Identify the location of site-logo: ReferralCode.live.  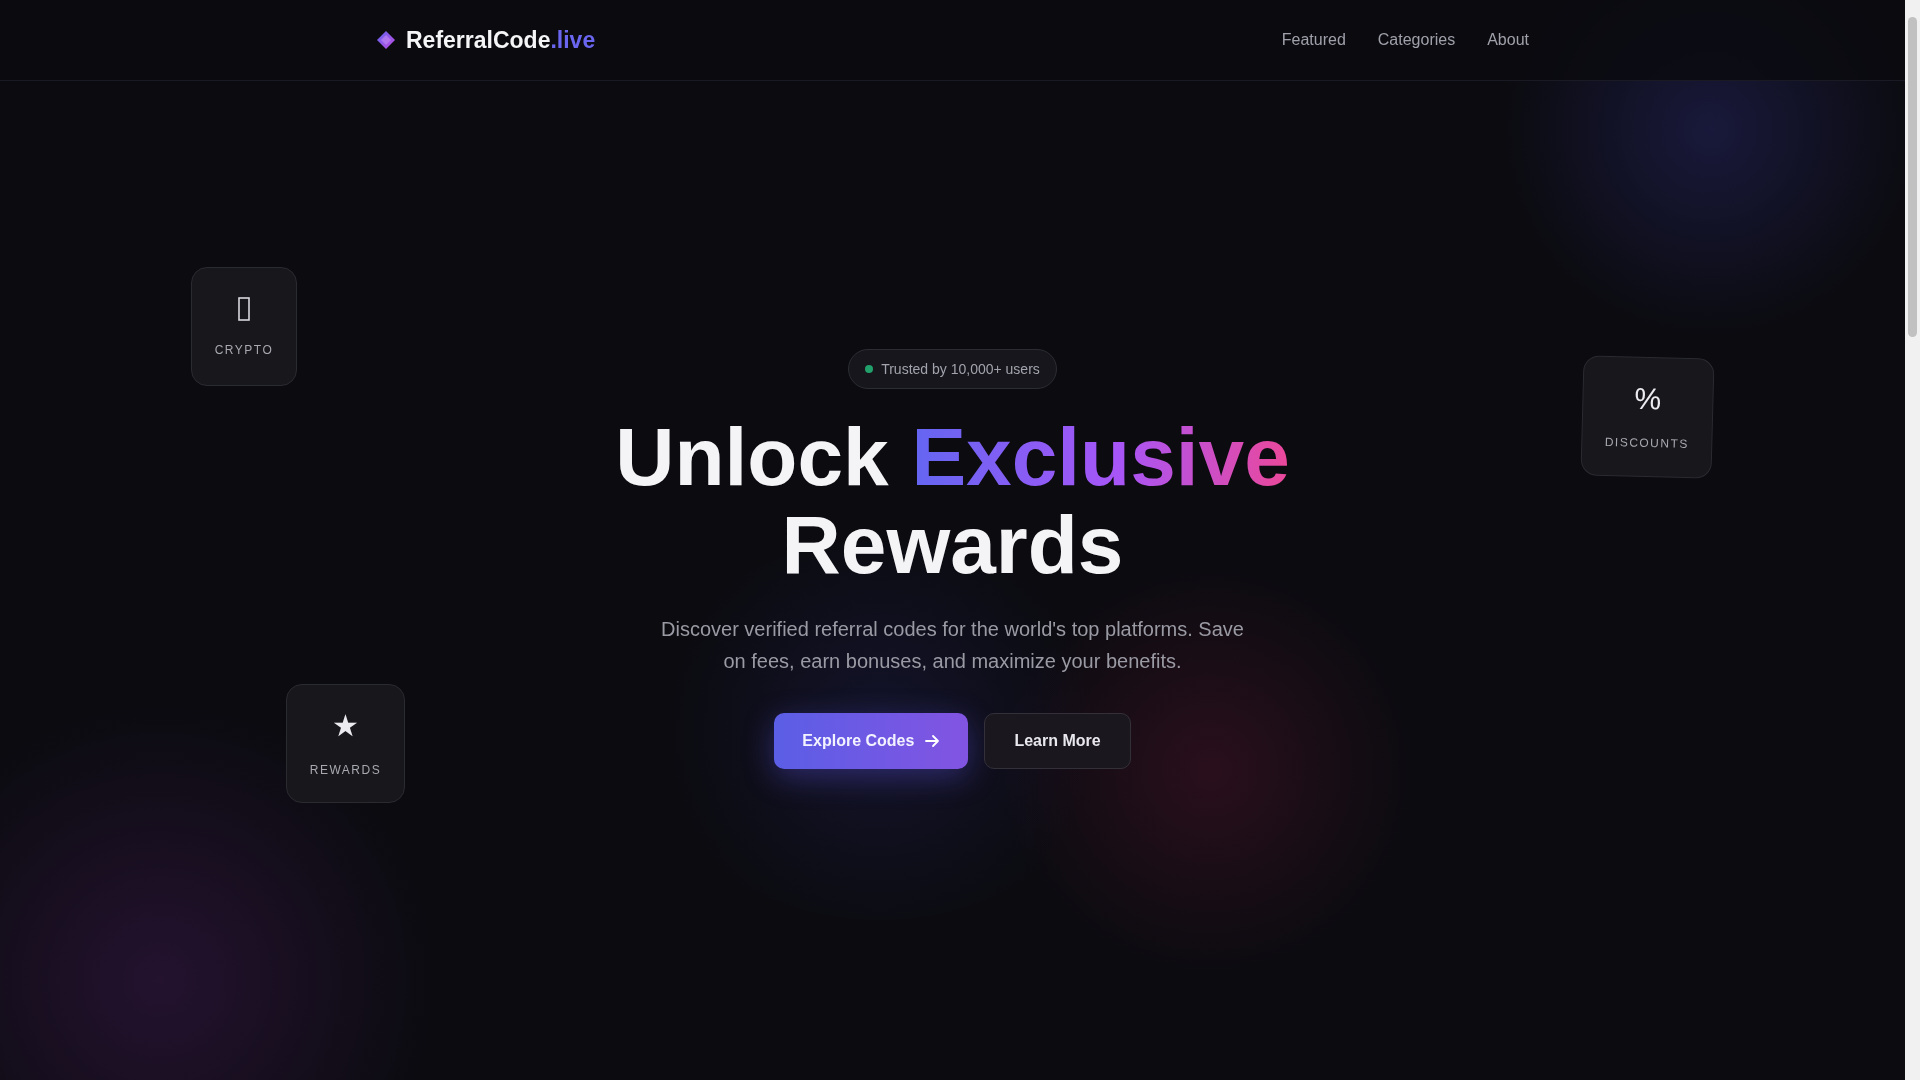
(486, 40).